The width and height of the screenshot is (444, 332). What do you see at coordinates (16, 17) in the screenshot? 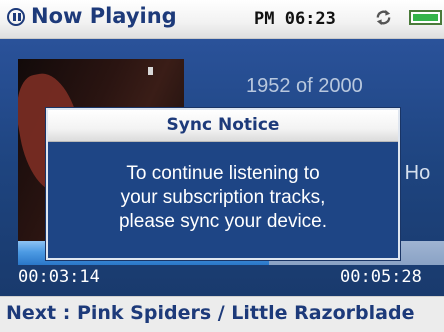
I see `pause-icon` at bounding box center [16, 17].